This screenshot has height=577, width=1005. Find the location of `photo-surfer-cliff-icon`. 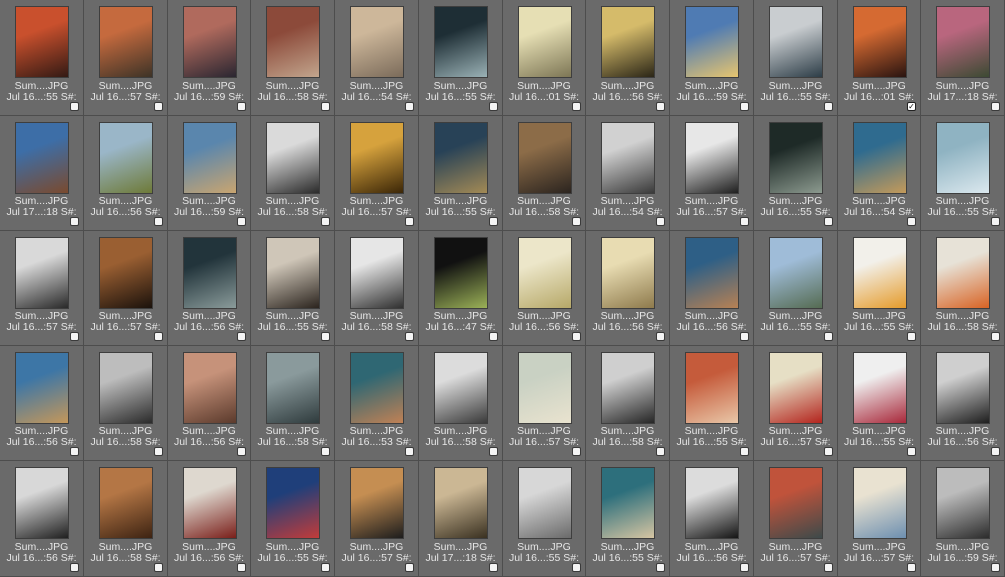

photo-surfer-cliff-icon is located at coordinates (712, 503).